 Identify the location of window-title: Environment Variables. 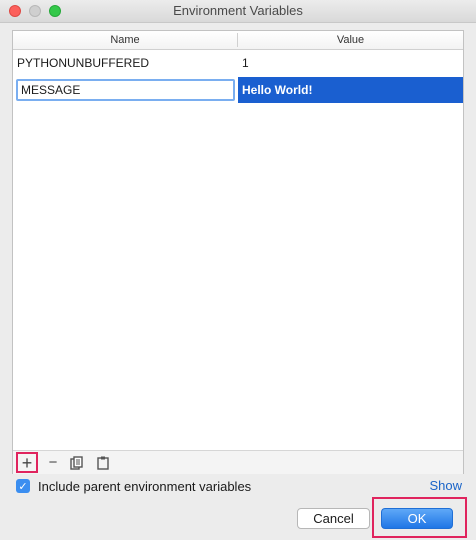
(238, 10).